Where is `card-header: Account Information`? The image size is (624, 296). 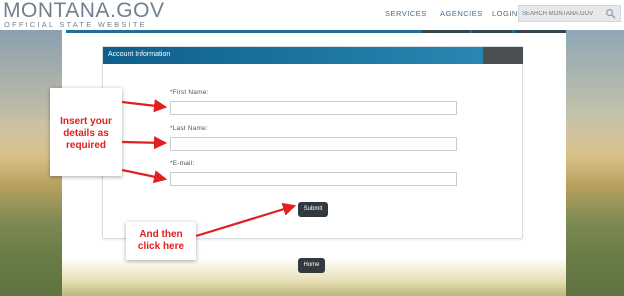 card-header: Account Information is located at coordinates (293, 55).